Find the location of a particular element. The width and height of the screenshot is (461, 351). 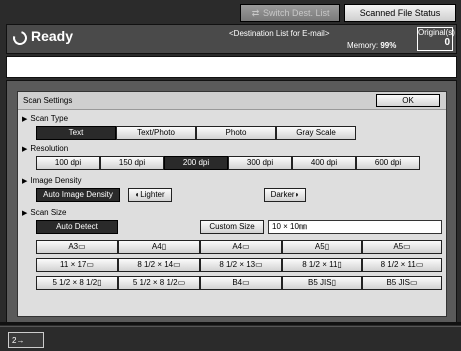

size-button: B5 JIS▭ is located at coordinates (402, 283).